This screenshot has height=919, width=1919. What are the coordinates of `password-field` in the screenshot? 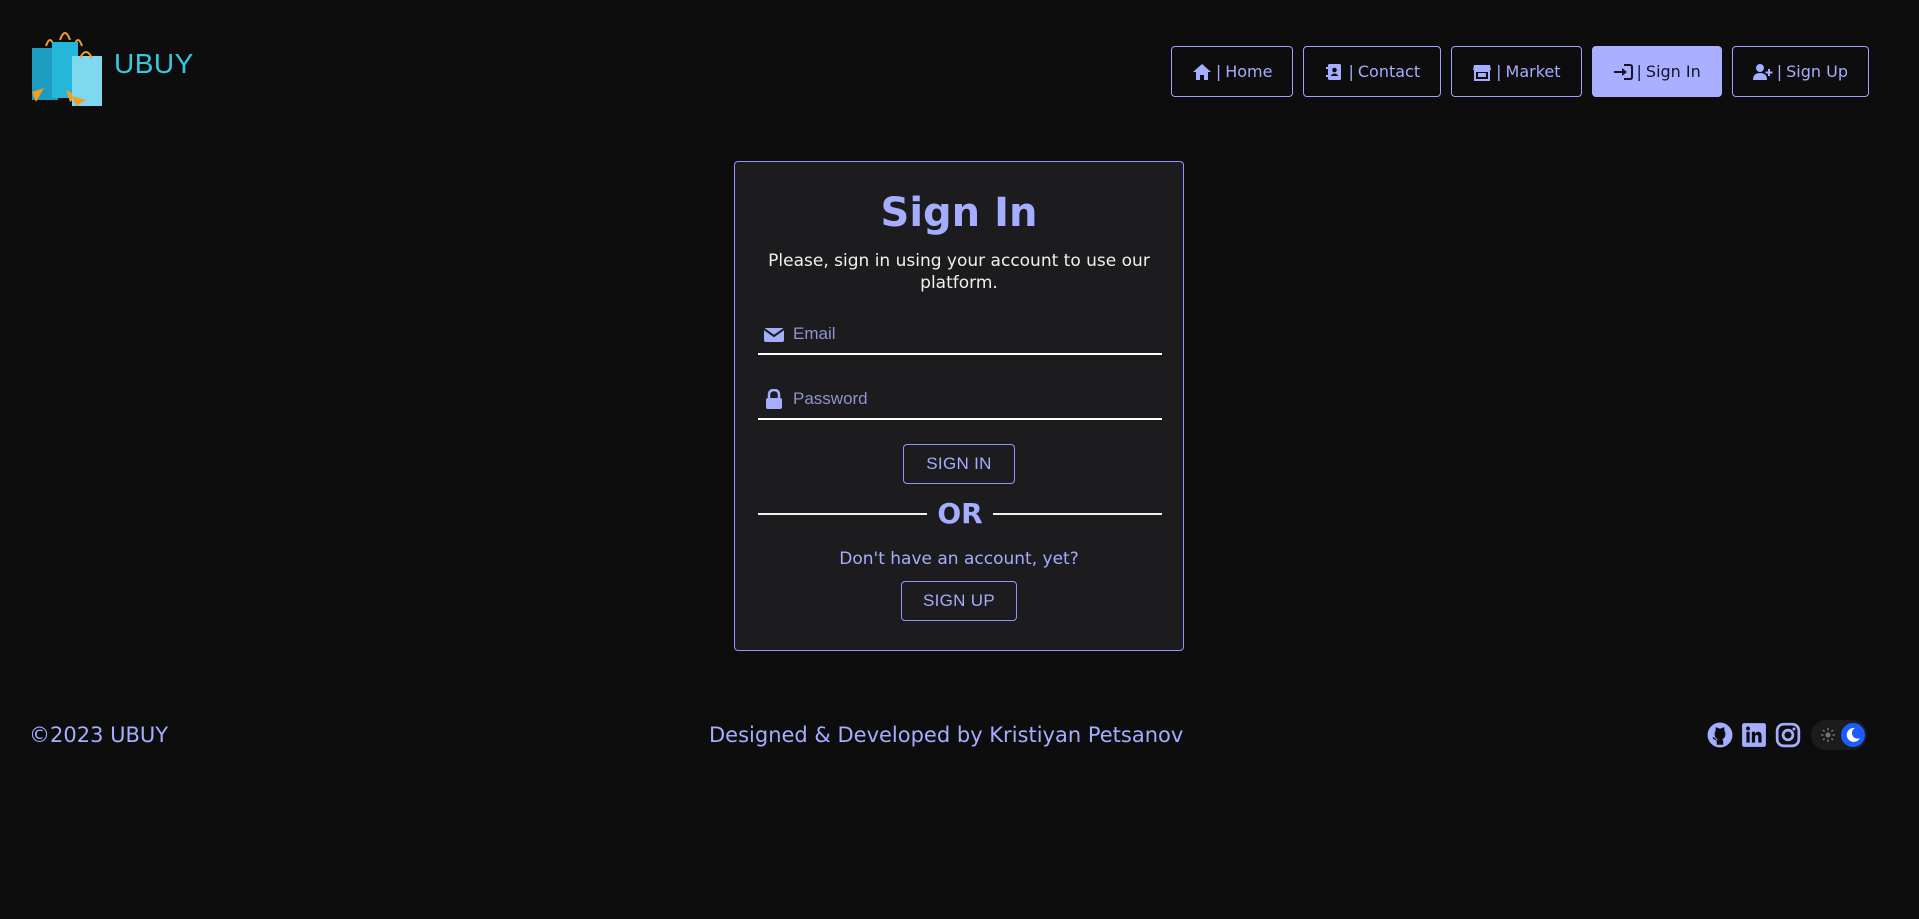 It's located at (960, 400).